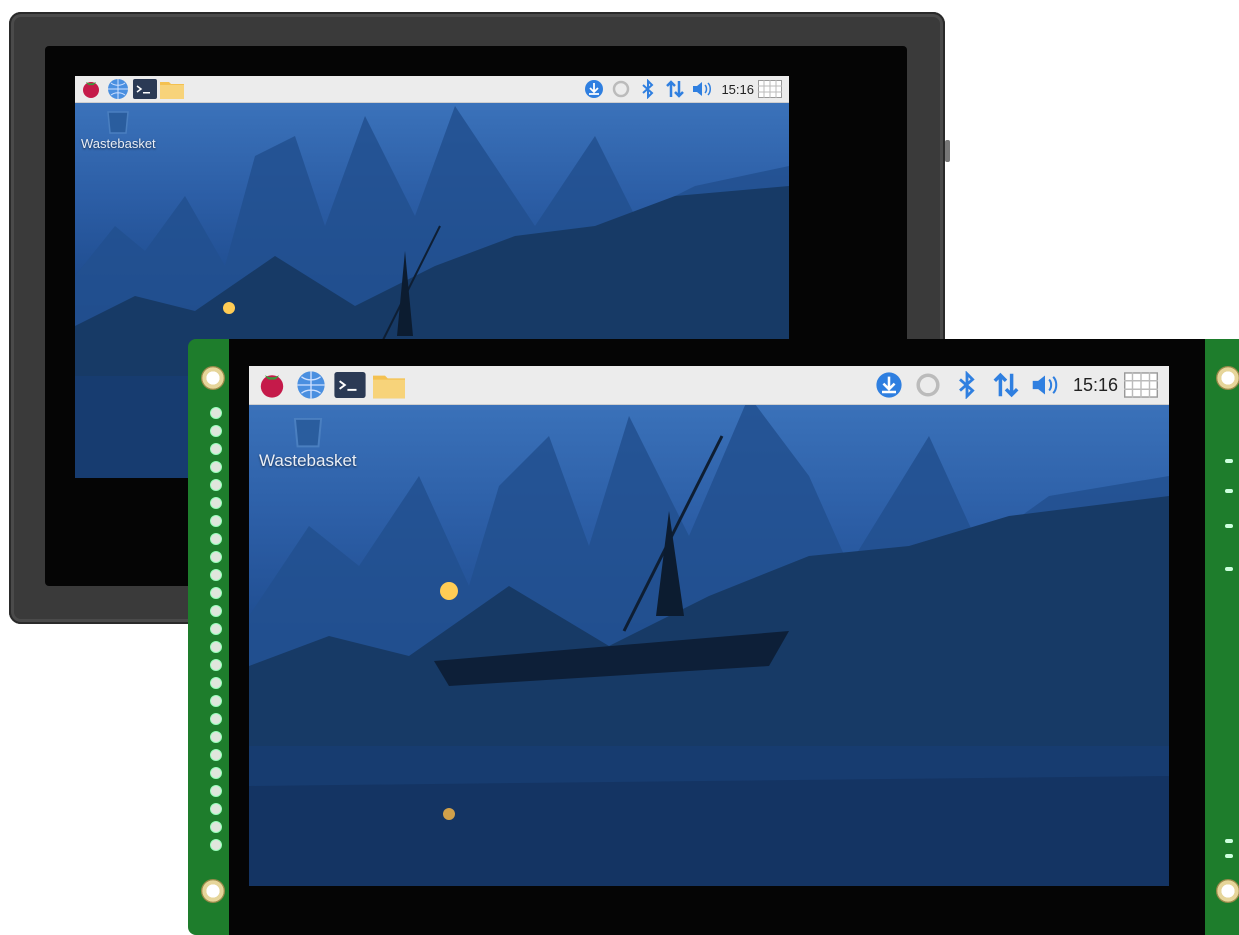 The width and height of the screenshot is (1239, 935). I want to click on pcb-right-edge, so click(1227, 637).